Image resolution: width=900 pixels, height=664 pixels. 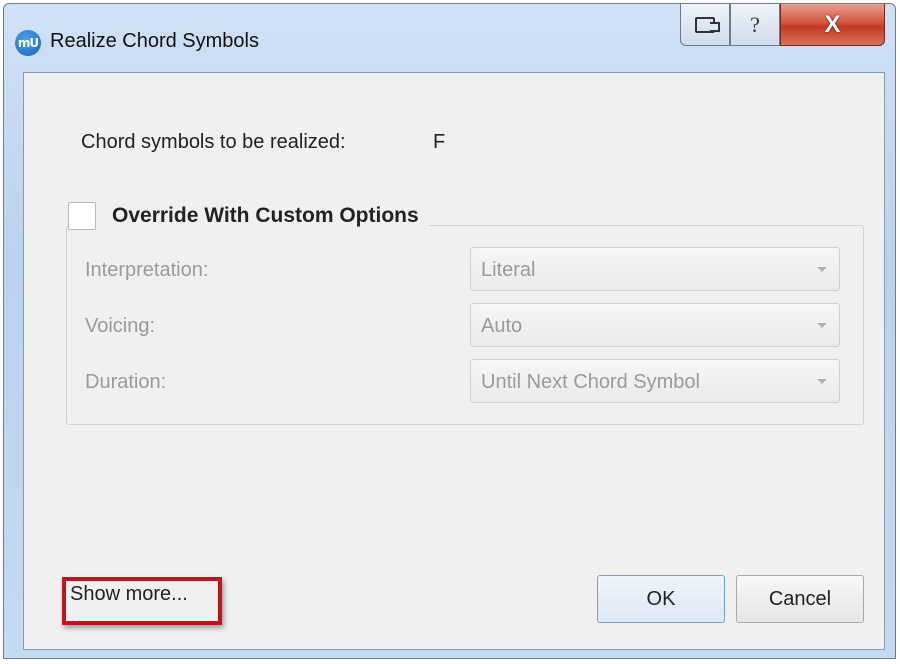 I want to click on close-icon: X, so click(x=832, y=24).